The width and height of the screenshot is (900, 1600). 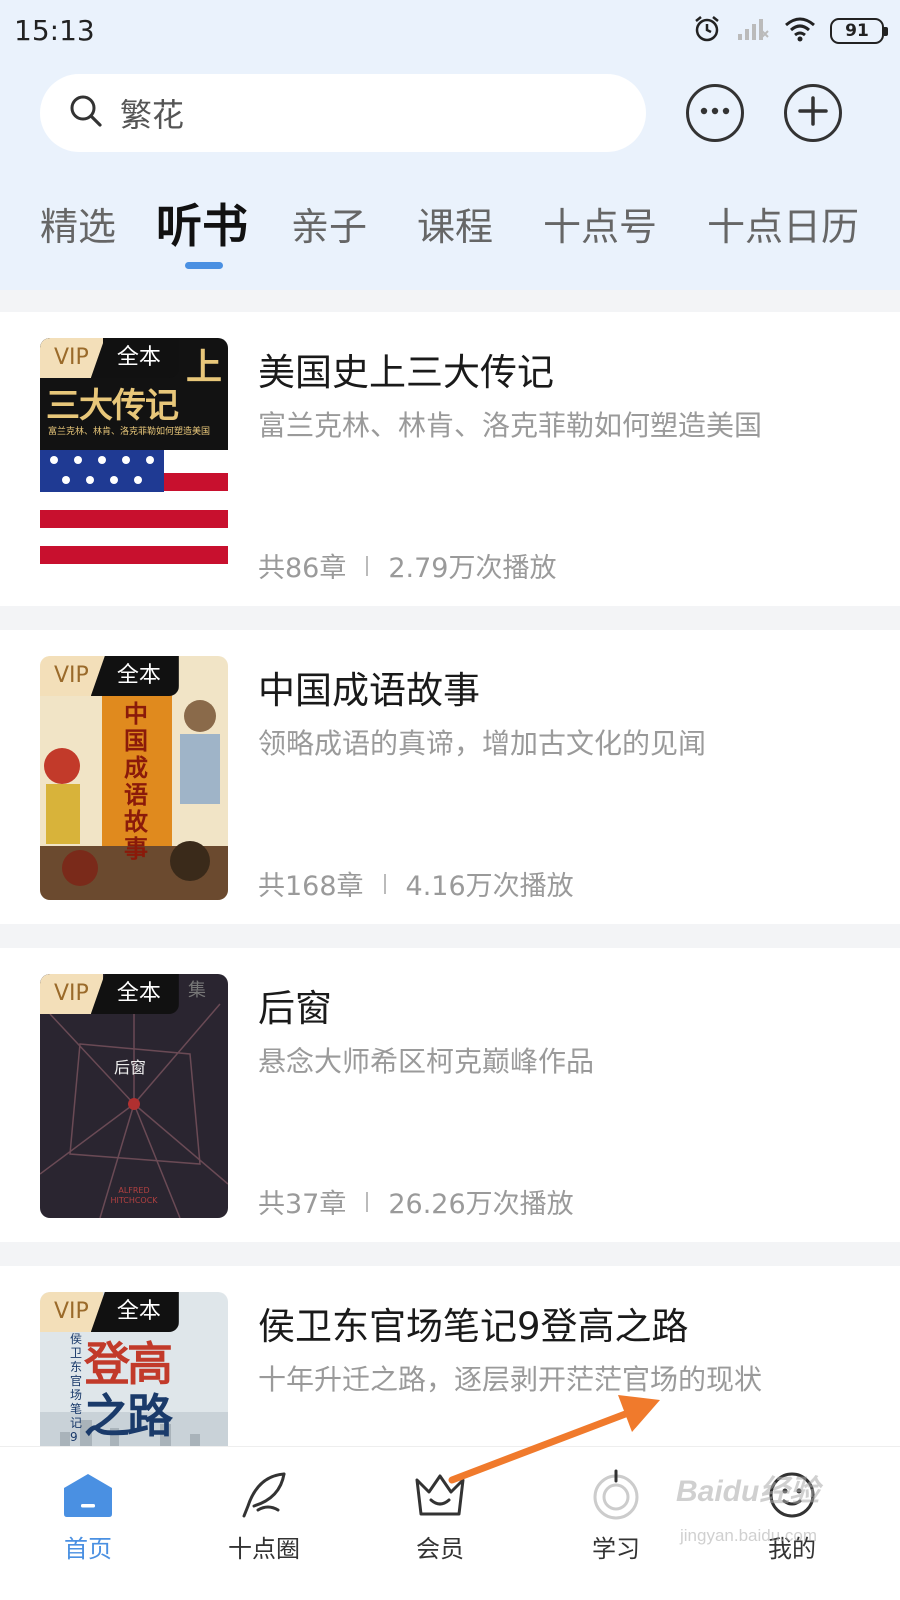 I want to click on search-input, so click(x=360, y=113).